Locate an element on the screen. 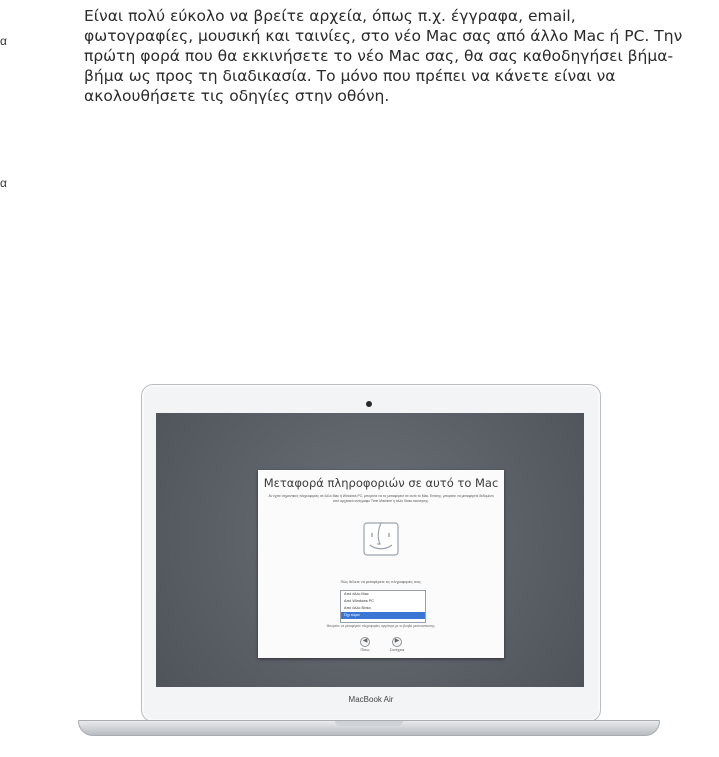  brand-label: MacBook Air is located at coordinates (371, 699).